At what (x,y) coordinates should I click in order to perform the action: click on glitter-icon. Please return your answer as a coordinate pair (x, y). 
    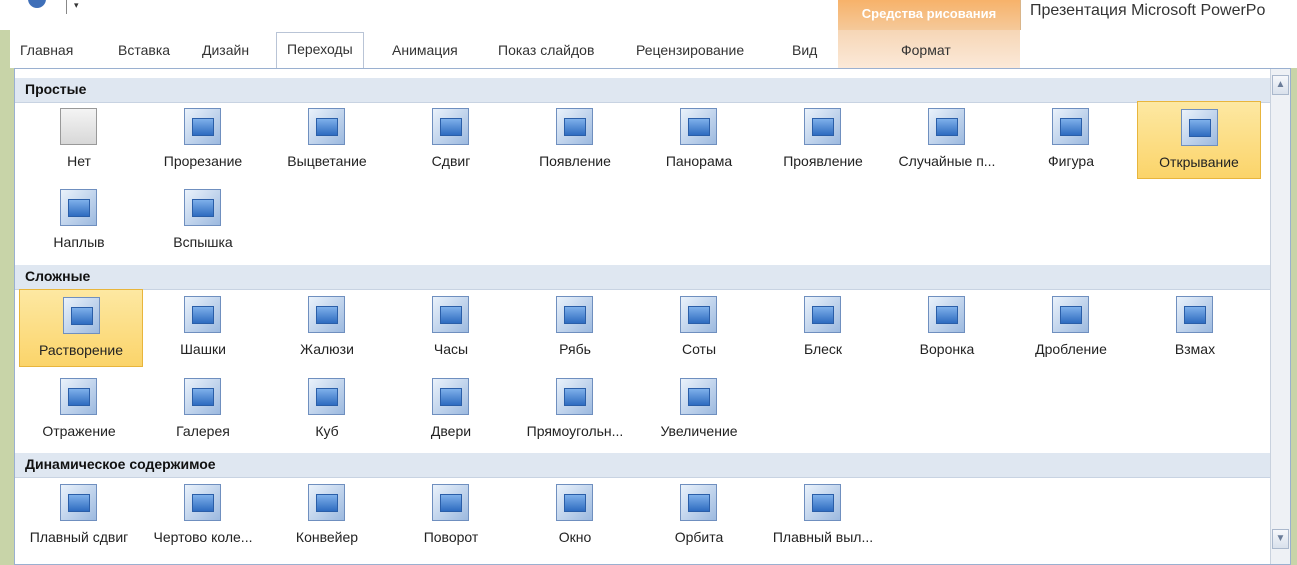
    Looking at the image, I should click on (822, 314).